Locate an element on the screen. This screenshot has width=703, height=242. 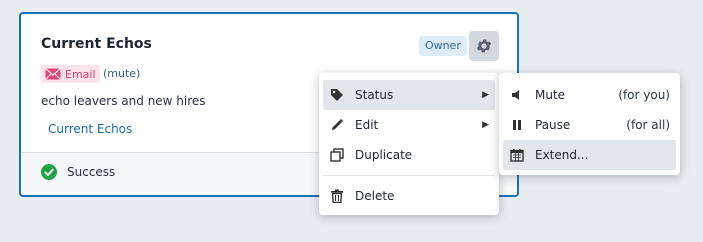
menu-divider is located at coordinates (409, 175).